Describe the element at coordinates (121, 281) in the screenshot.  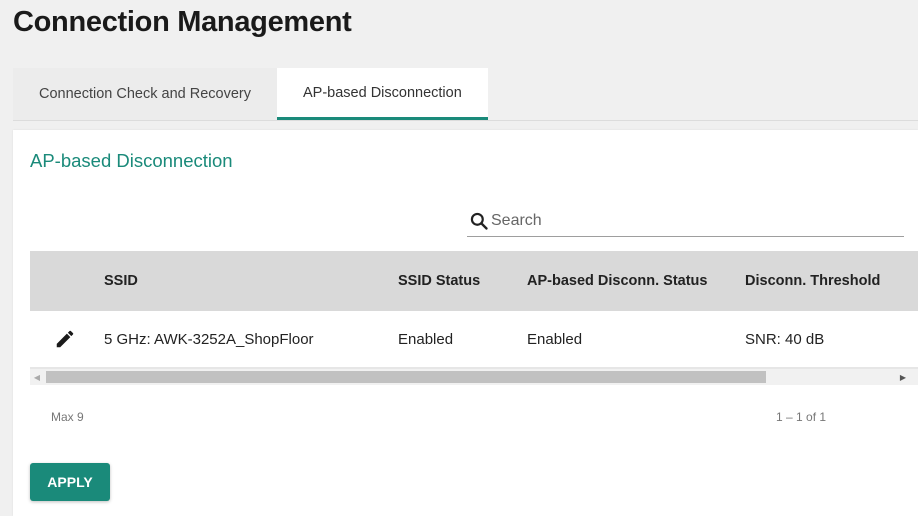
I see `column-header-ssid: SSID` at that location.